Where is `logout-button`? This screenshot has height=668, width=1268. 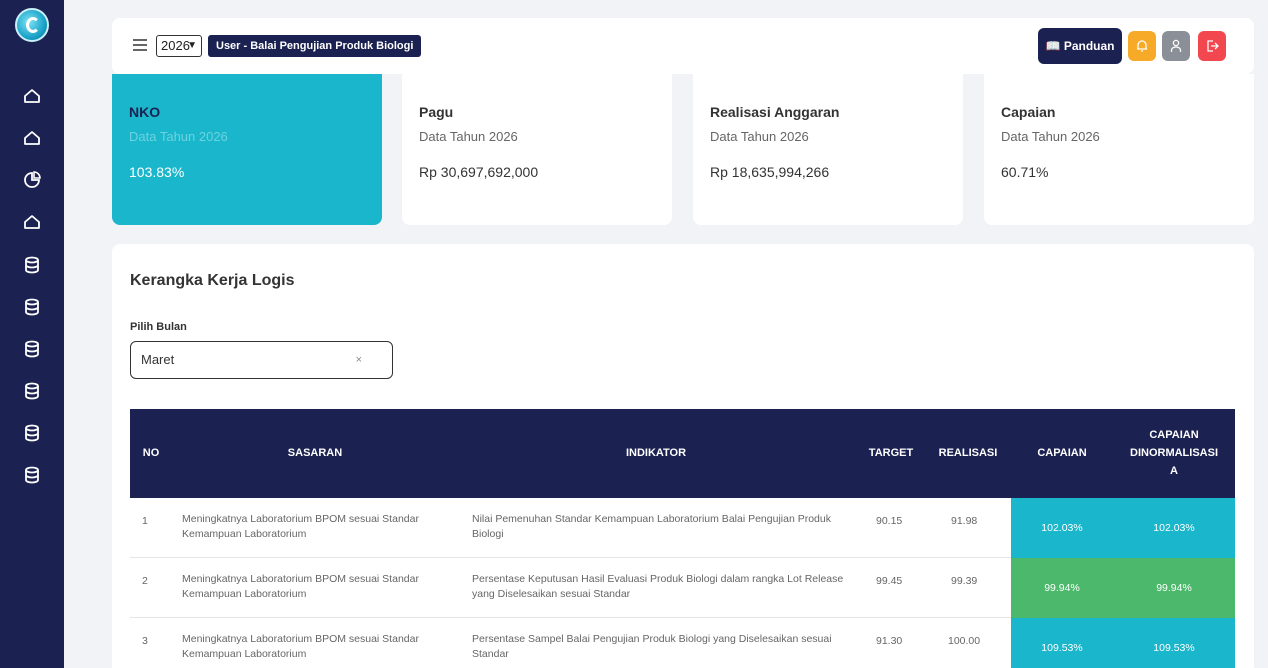 logout-button is located at coordinates (1212, 46).